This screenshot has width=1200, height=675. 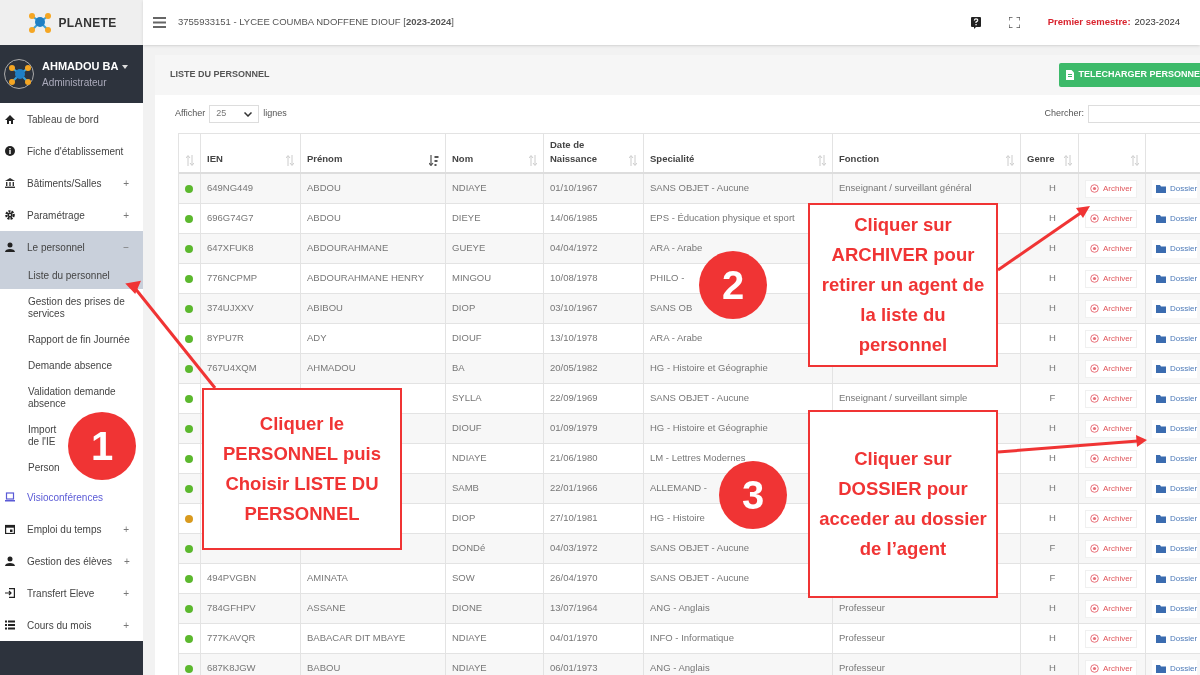 I want to click on column-header: Date de Naissance, so click(x=585, y=152).